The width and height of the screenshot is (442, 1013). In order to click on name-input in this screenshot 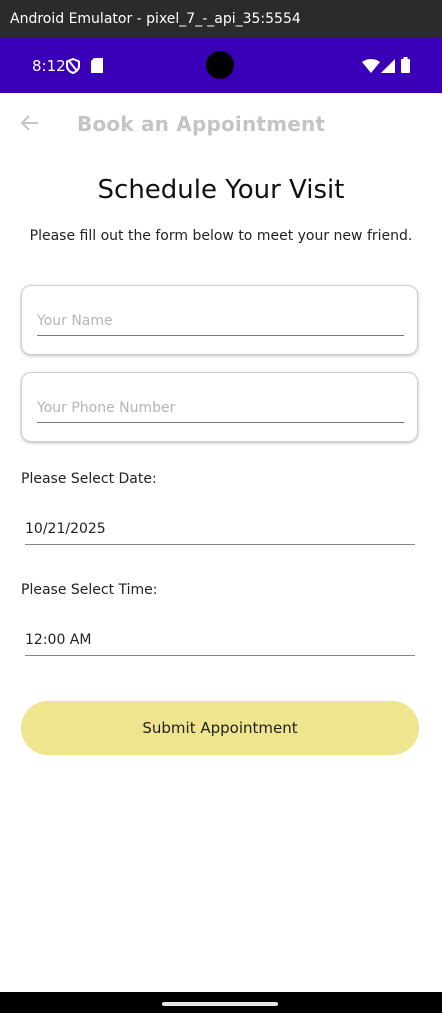, I will do `click(220, 321)`.